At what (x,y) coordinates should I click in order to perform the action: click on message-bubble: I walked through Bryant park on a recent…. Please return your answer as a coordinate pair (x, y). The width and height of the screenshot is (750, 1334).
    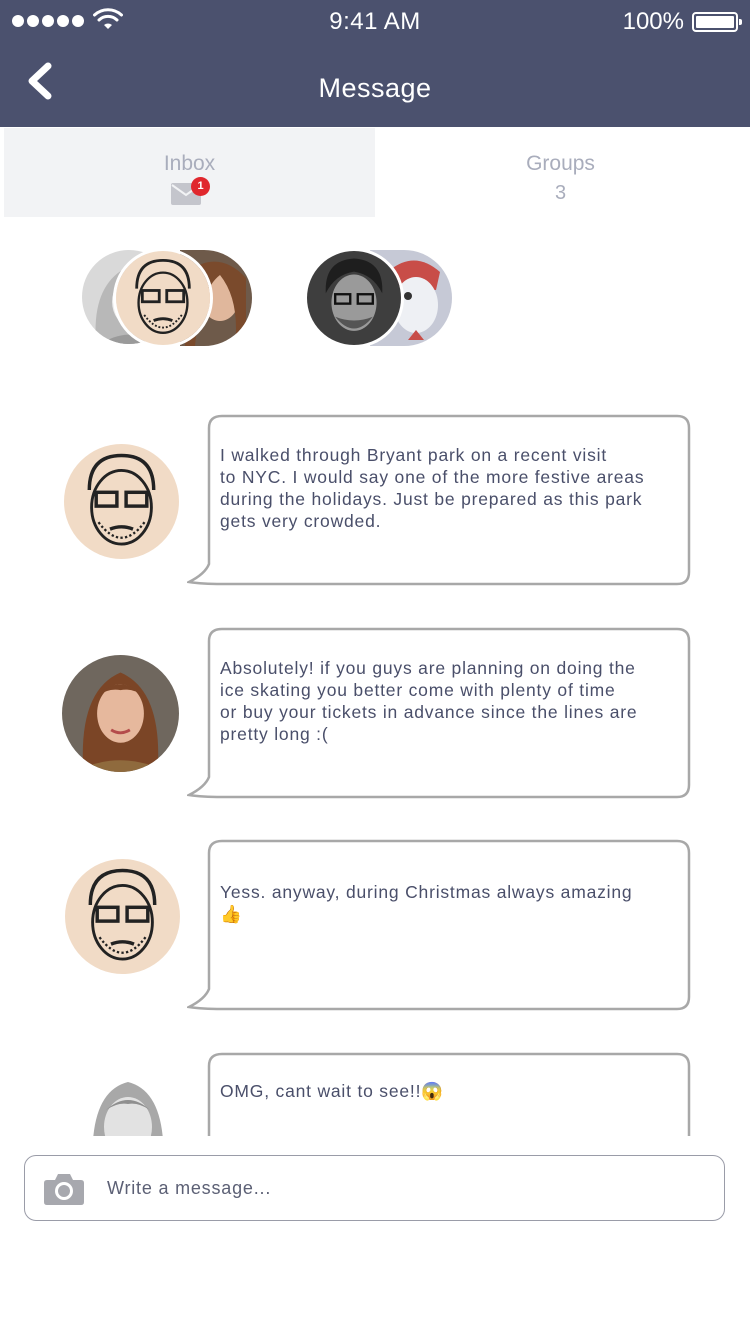
    Looking at the image, I should click on (439, 501).